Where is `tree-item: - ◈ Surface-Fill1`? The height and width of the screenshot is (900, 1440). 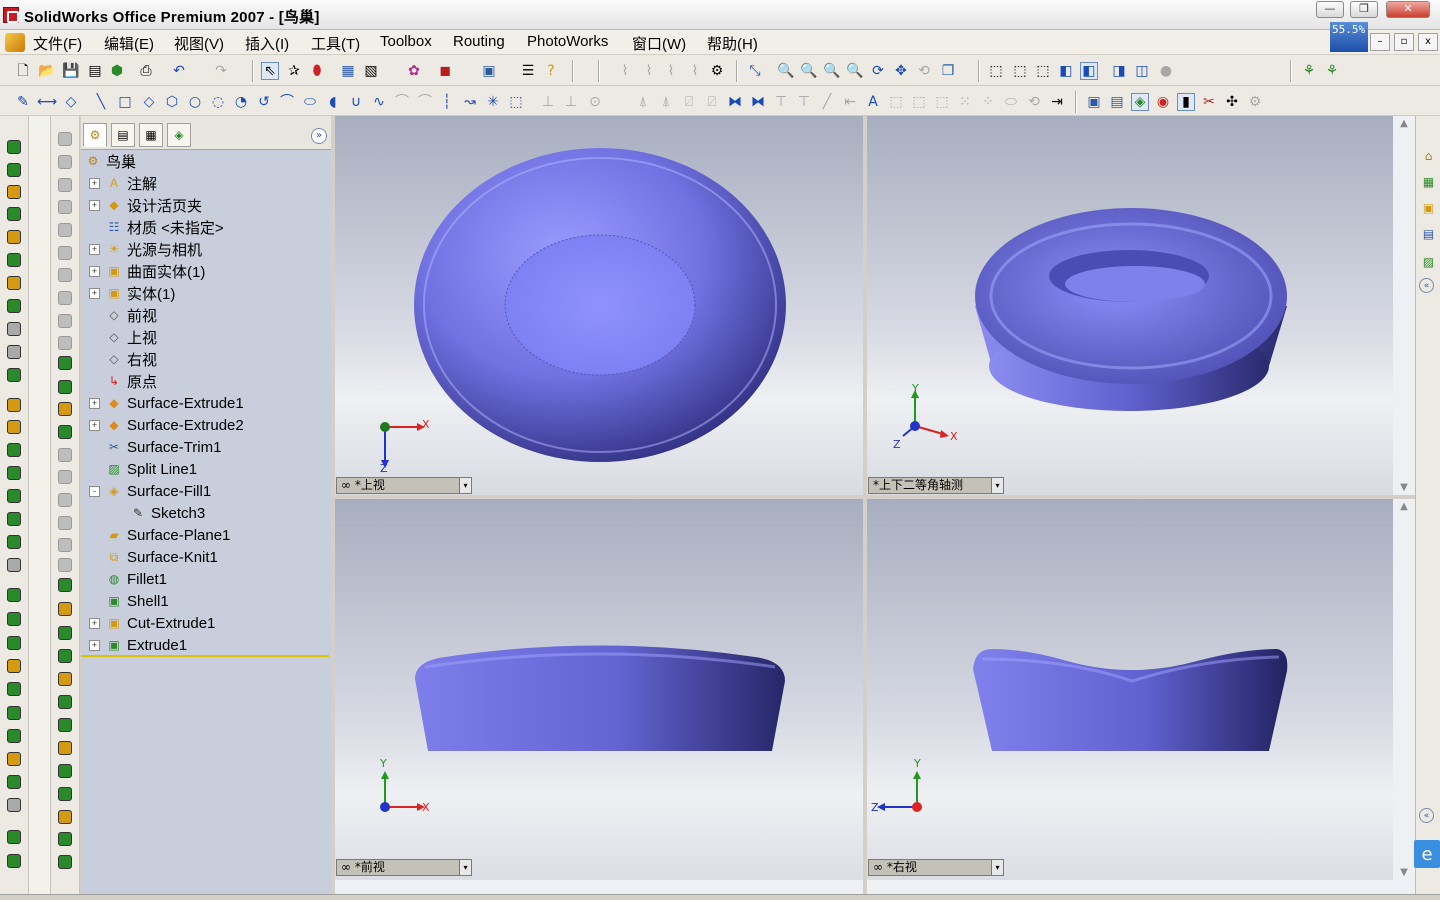 tree-item: - ◈ Surface-Fill1 is located at coordinates (150, 491).